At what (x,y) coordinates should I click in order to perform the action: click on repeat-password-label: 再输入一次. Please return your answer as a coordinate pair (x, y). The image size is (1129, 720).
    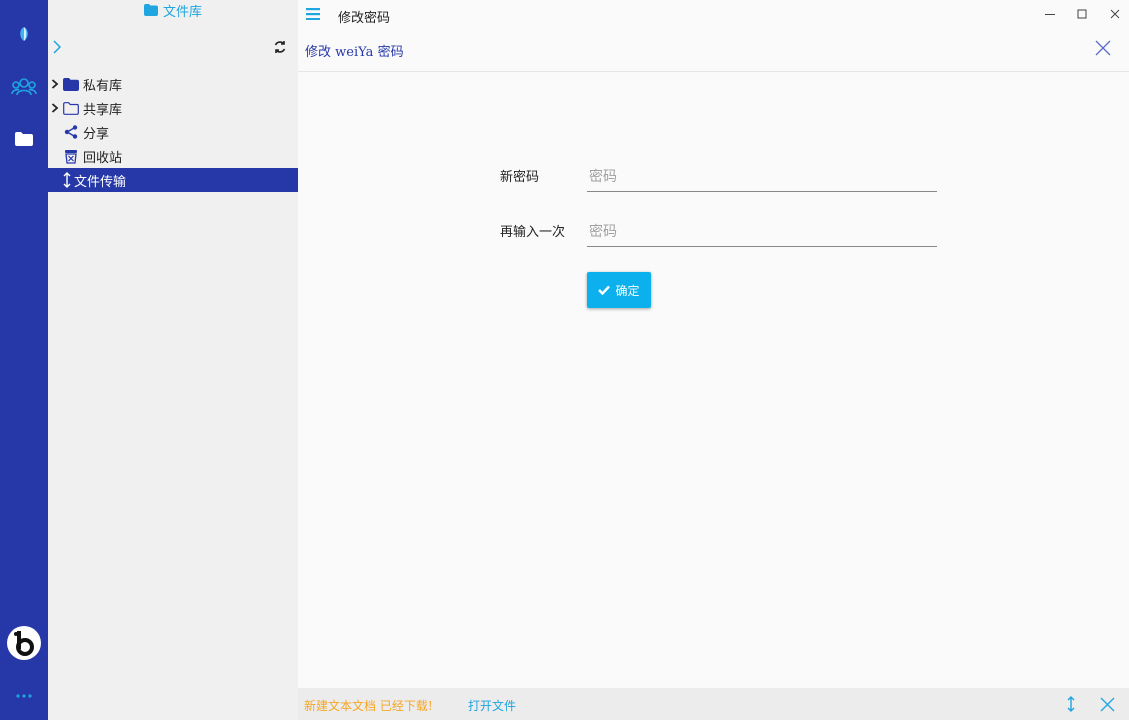
    Looking at the image, I should click on (533, 232).